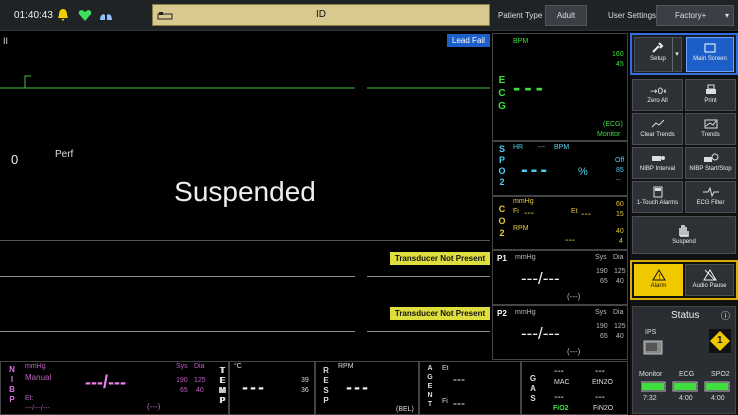  I want to click on p1-dia-label: Dia, so click(618, 257).